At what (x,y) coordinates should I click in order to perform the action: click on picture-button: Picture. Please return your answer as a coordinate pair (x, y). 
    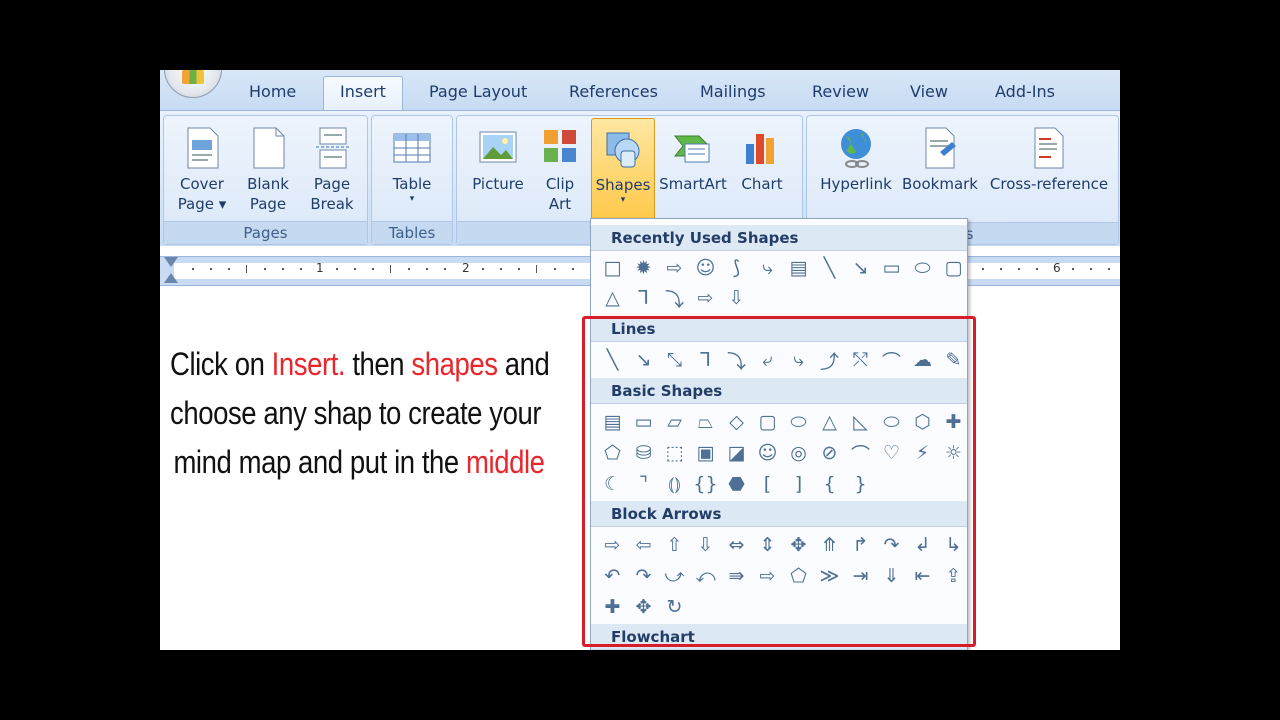
    Looking at the image, I should click on (498, 158).